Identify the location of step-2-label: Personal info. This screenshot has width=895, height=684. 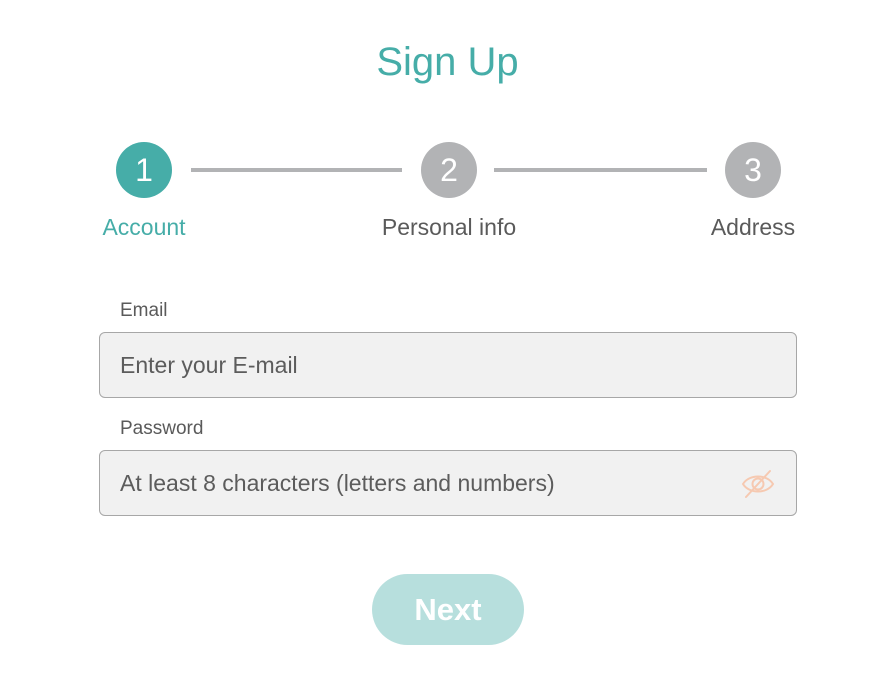
(449, 227).